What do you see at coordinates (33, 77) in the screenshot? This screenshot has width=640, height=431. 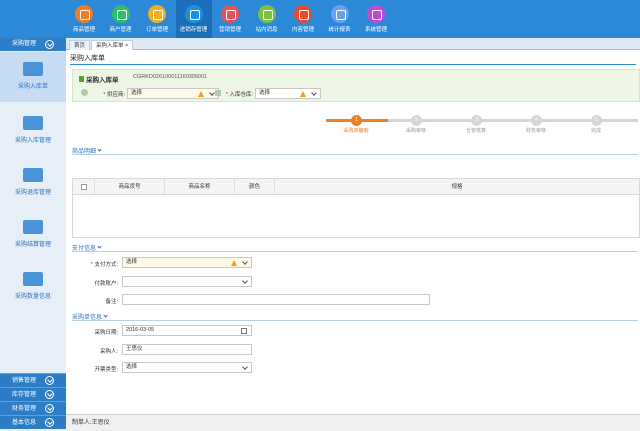 I see `sidebar-item-purchase-inbound-order: 采购入库单` at bounding box center [33, 77].